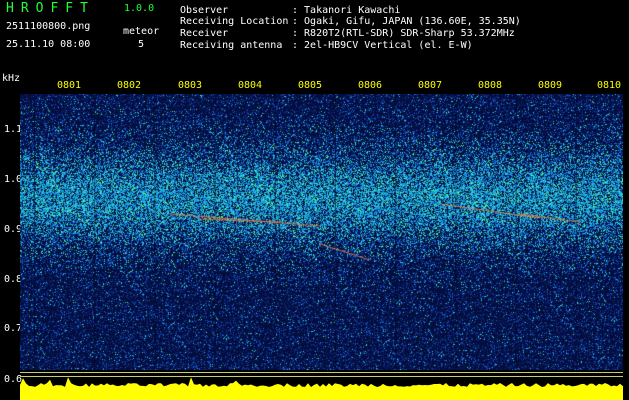 This screenshot has width=629, height=400. I want to click on location-label: Receiving Location, so click(234, 21).